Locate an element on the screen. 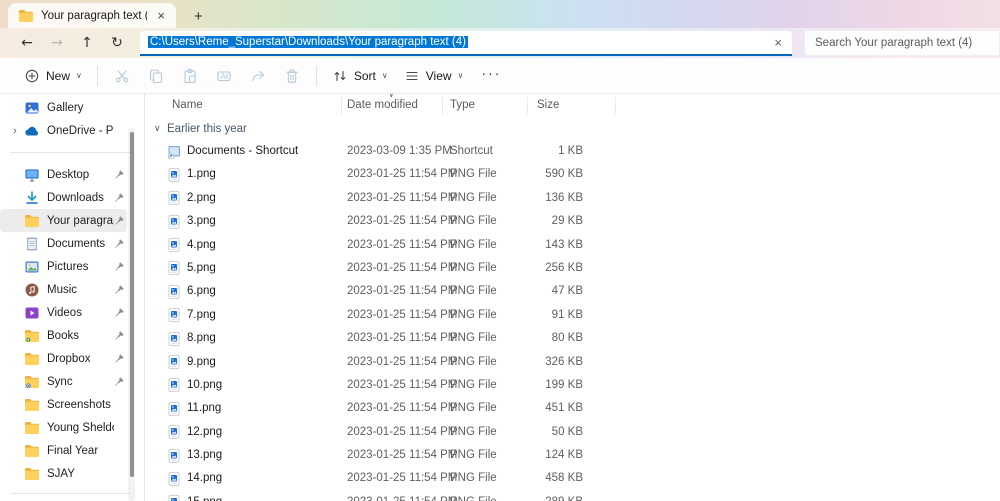  group-header: ∨ Earlier this year is located at coordinates (572, 129).